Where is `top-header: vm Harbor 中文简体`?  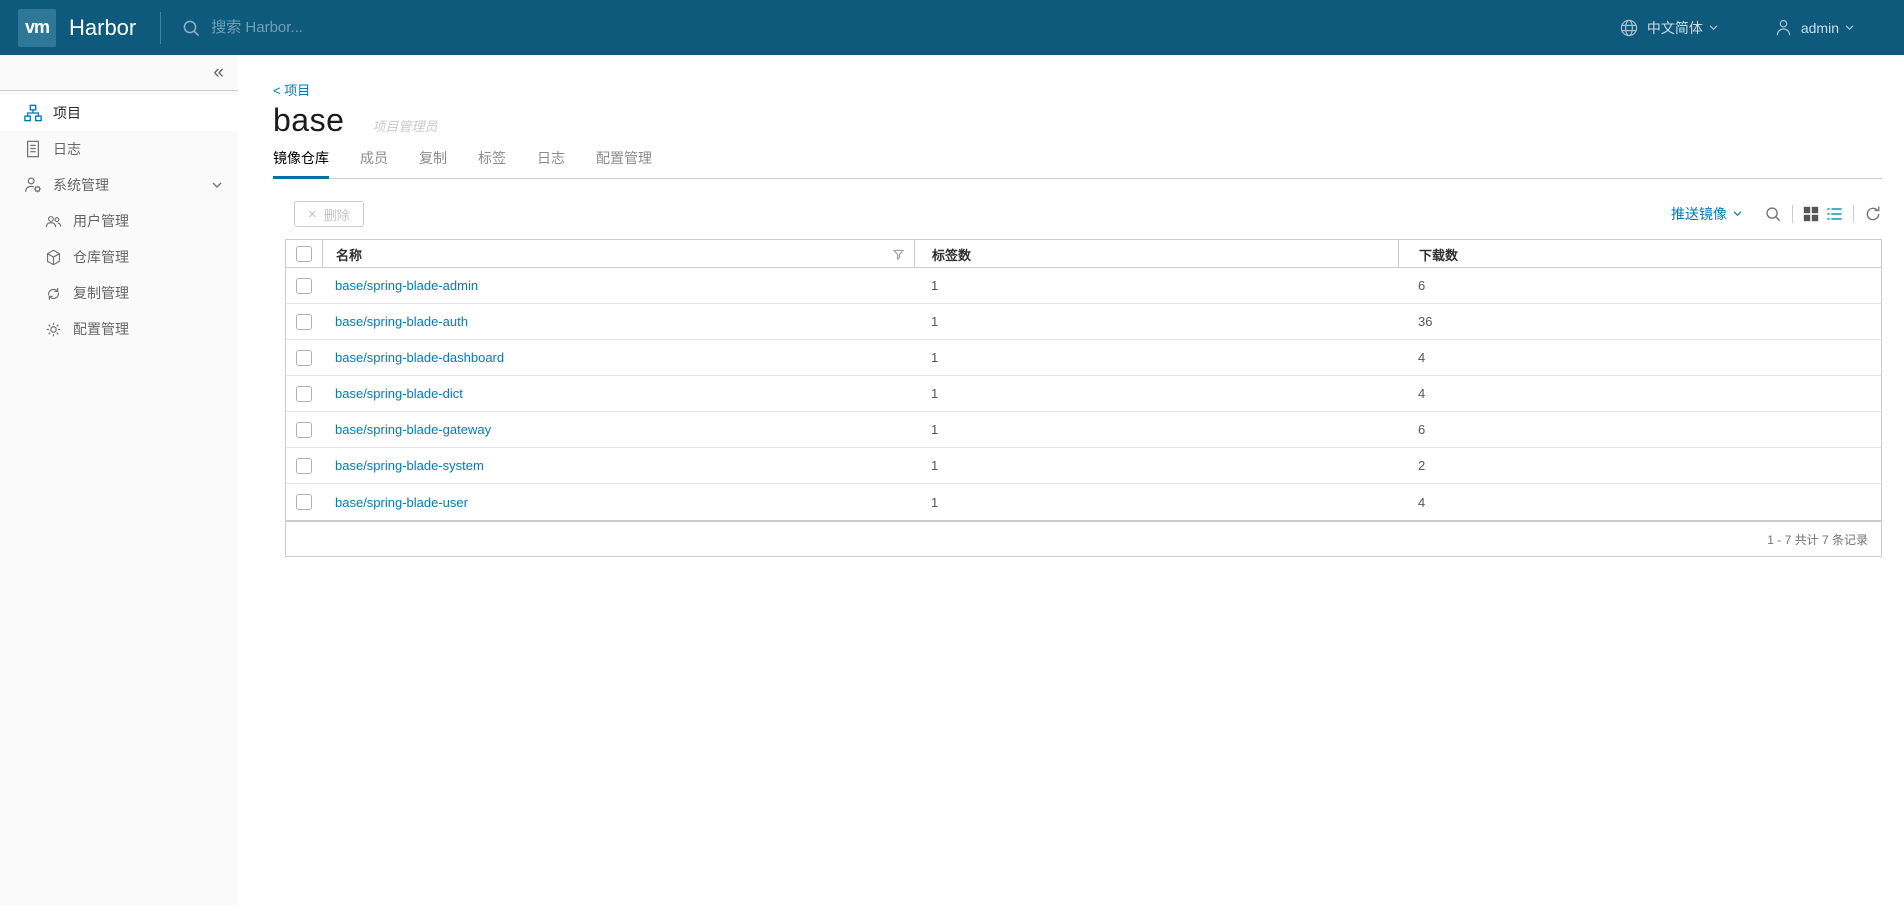
top-header: vm Harbor 中文简体 is located at coordinates (952, 27).